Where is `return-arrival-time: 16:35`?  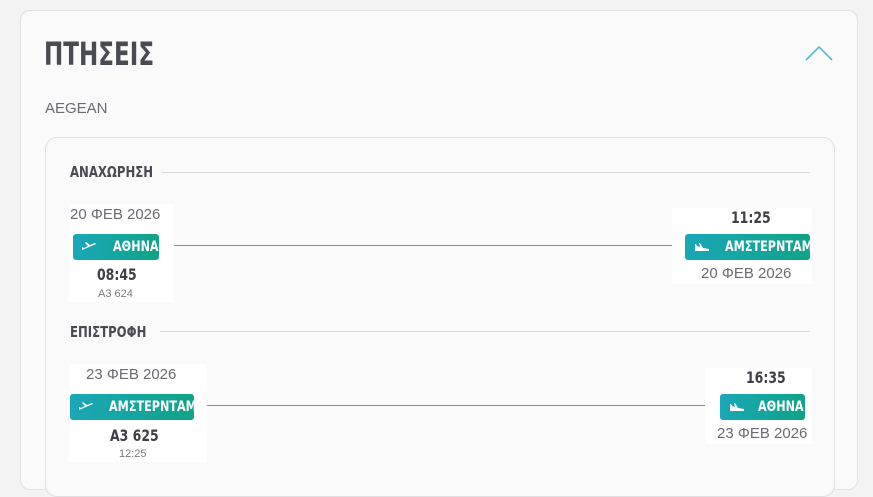
return-arrival-time: 16:35 is located at coordinates (766, 377).